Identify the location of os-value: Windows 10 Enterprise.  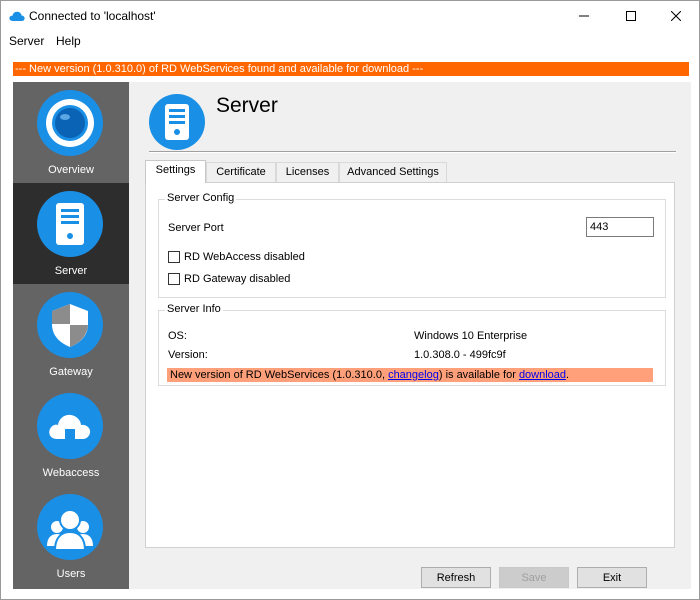
(471, 336).